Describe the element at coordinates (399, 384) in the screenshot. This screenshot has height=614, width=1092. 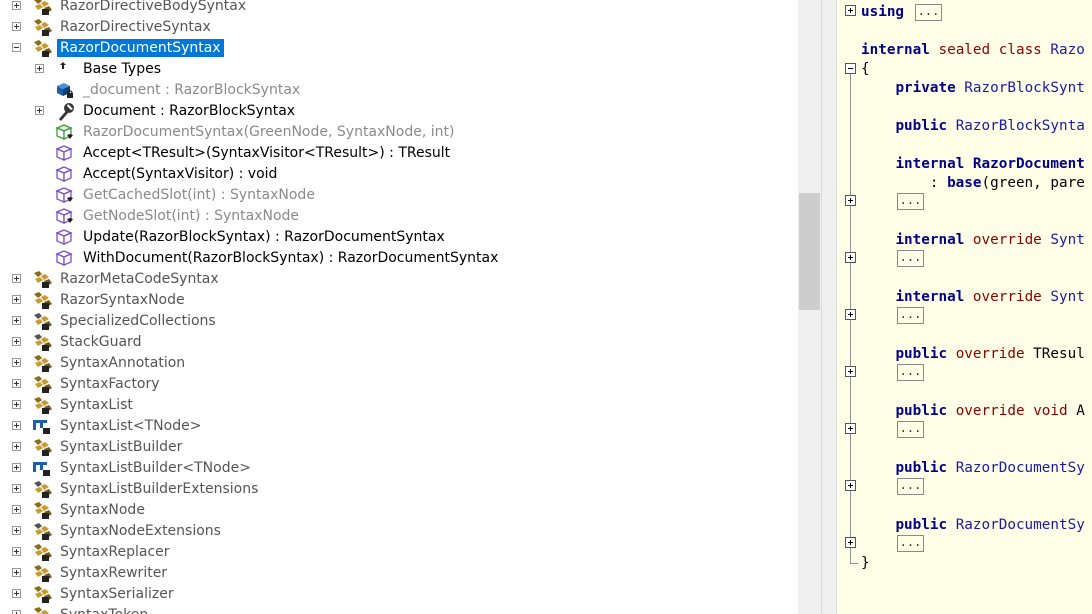
I see `tree-node: SyntaxFactory` at that location.